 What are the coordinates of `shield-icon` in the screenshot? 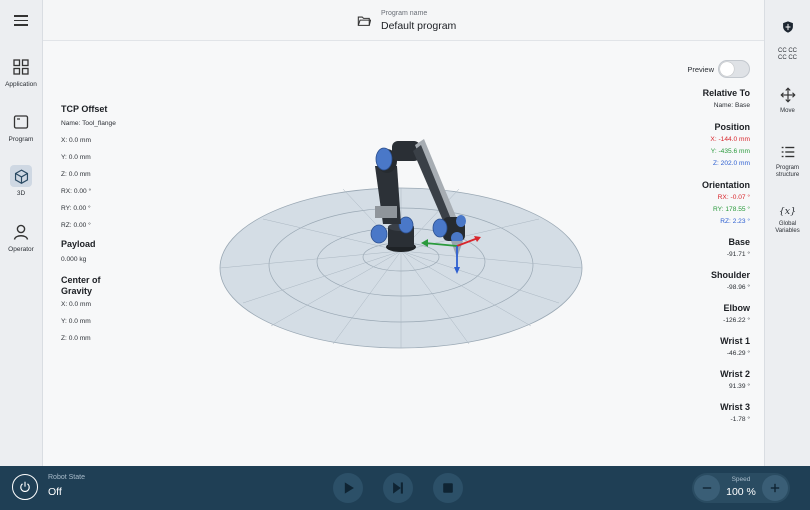 It's located at (787, 27).